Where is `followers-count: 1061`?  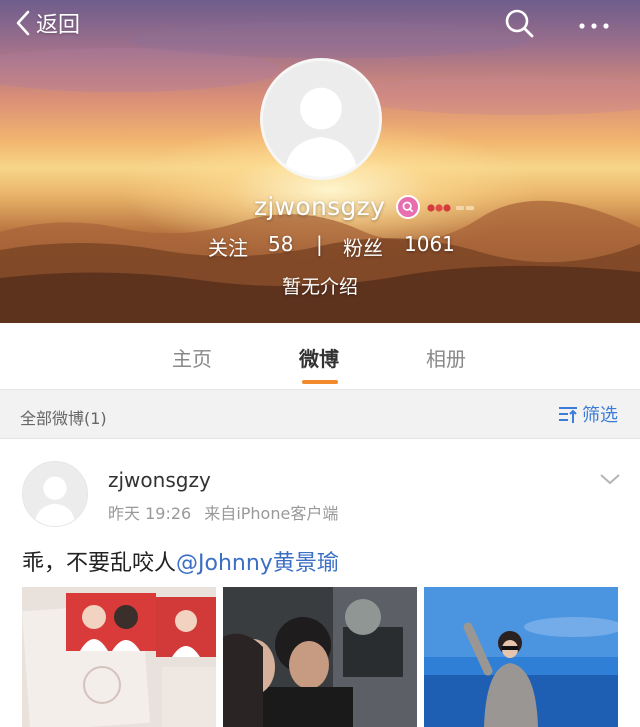 followers-count: 1061 is located at coordinates (429, 244).